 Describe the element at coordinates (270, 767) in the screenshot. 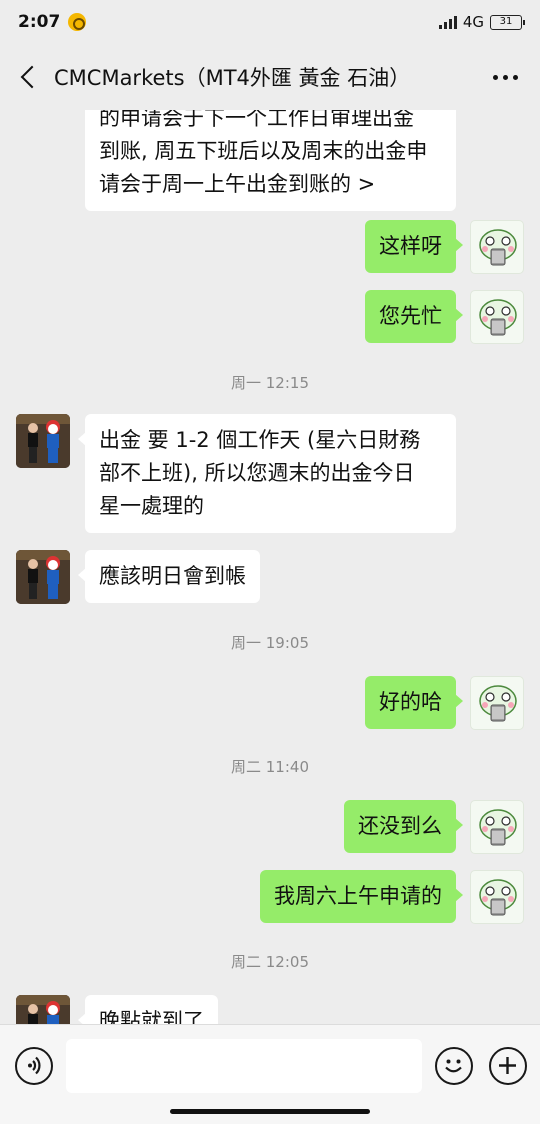

I see `timestamp: 周二 11:40` at that location.